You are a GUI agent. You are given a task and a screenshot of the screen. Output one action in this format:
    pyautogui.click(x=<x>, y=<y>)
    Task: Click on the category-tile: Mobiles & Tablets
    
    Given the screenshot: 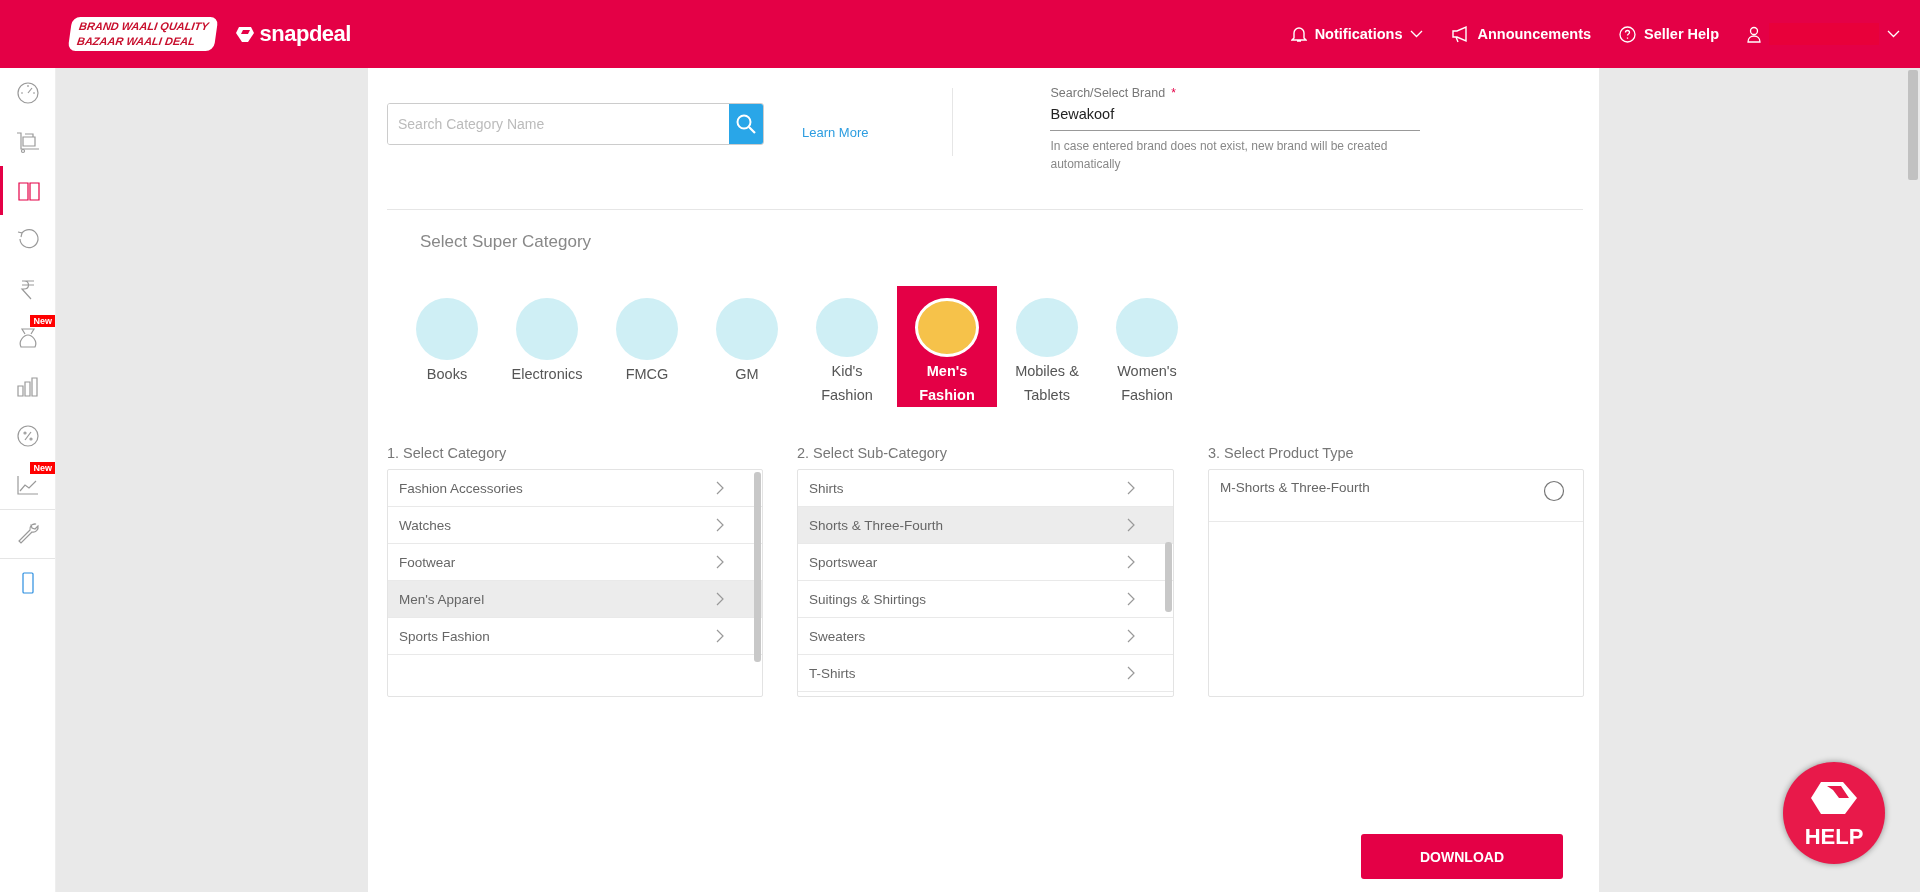 What is the action you would take?
    pyautogui.click(x=1047, y=346)
    